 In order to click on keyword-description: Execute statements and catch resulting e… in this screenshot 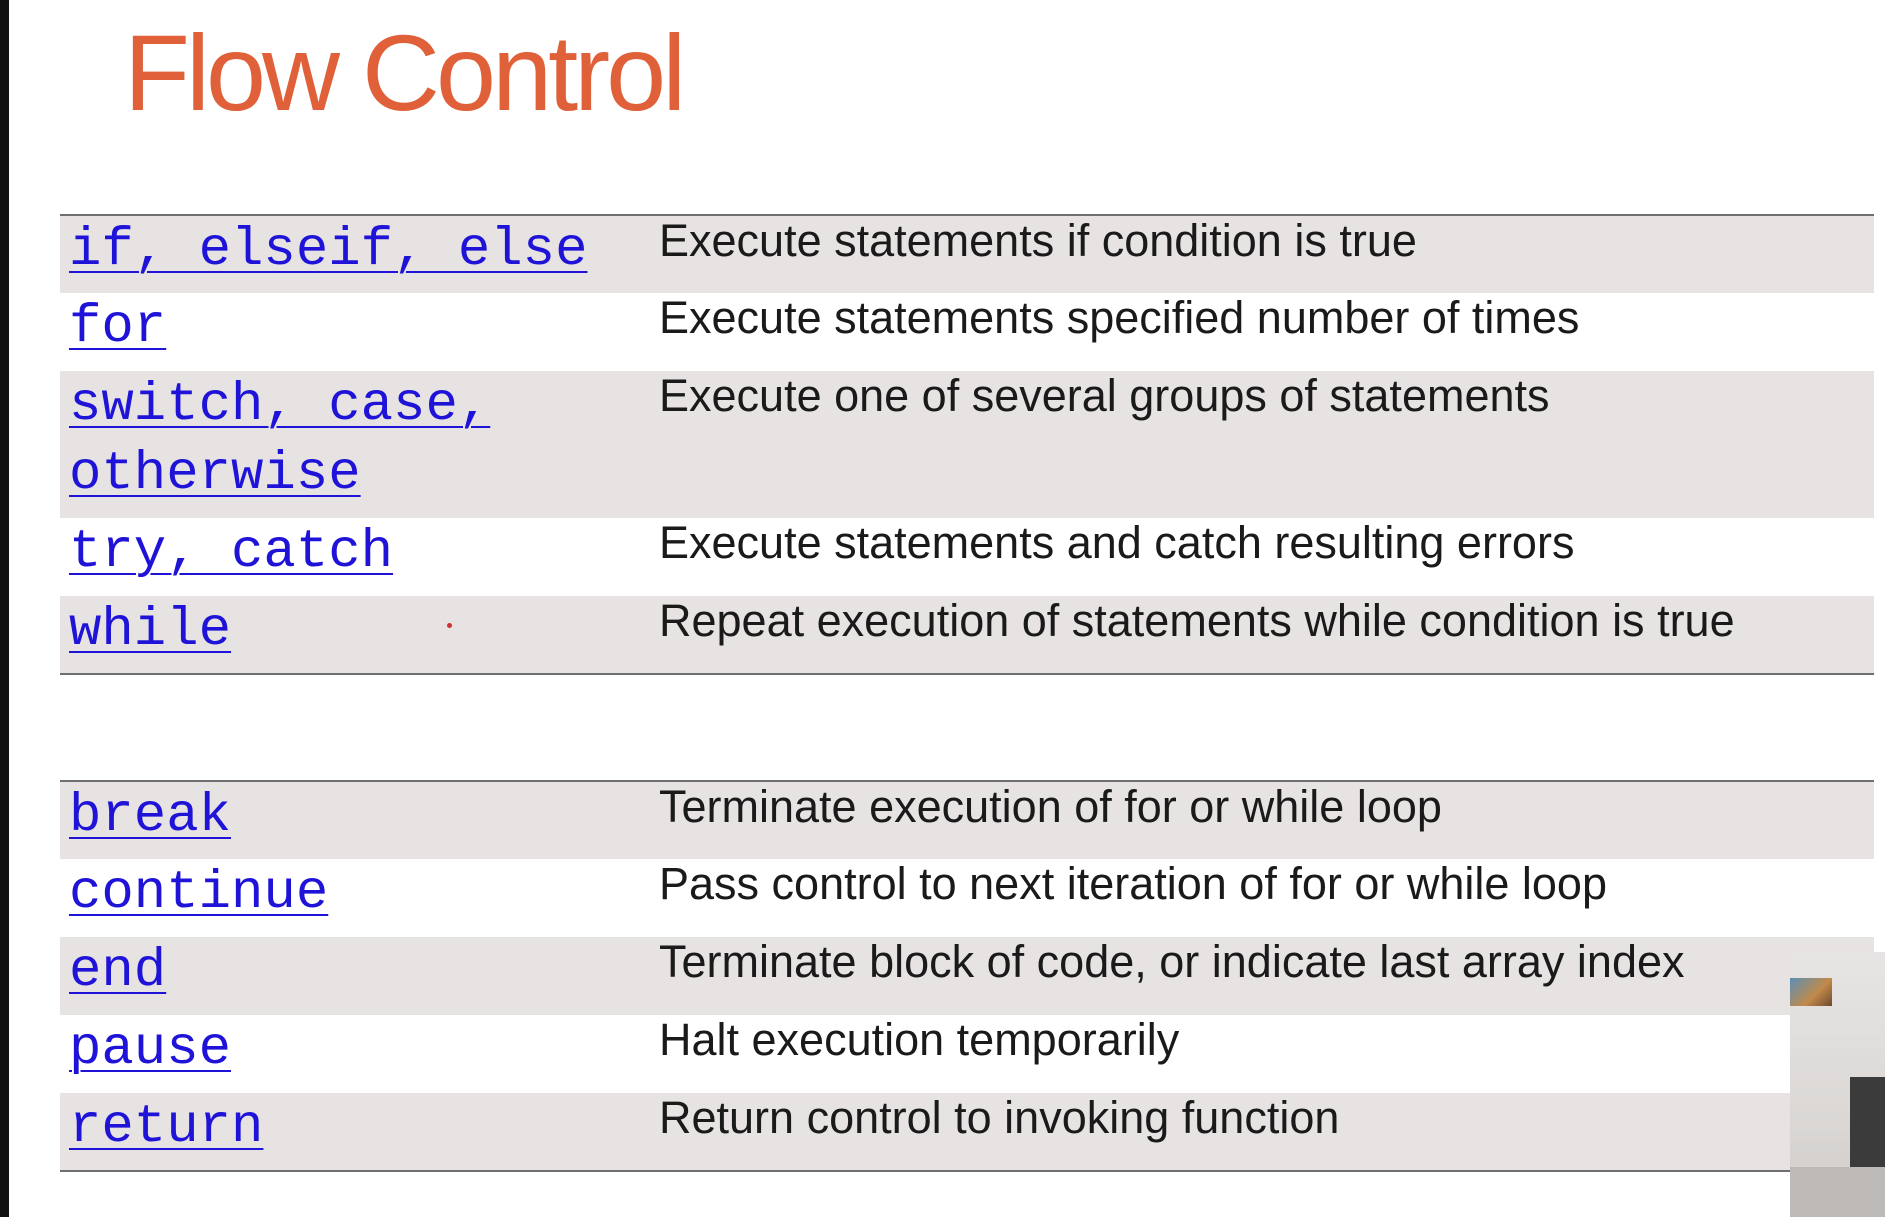, I will do `click(1117, 542)`.